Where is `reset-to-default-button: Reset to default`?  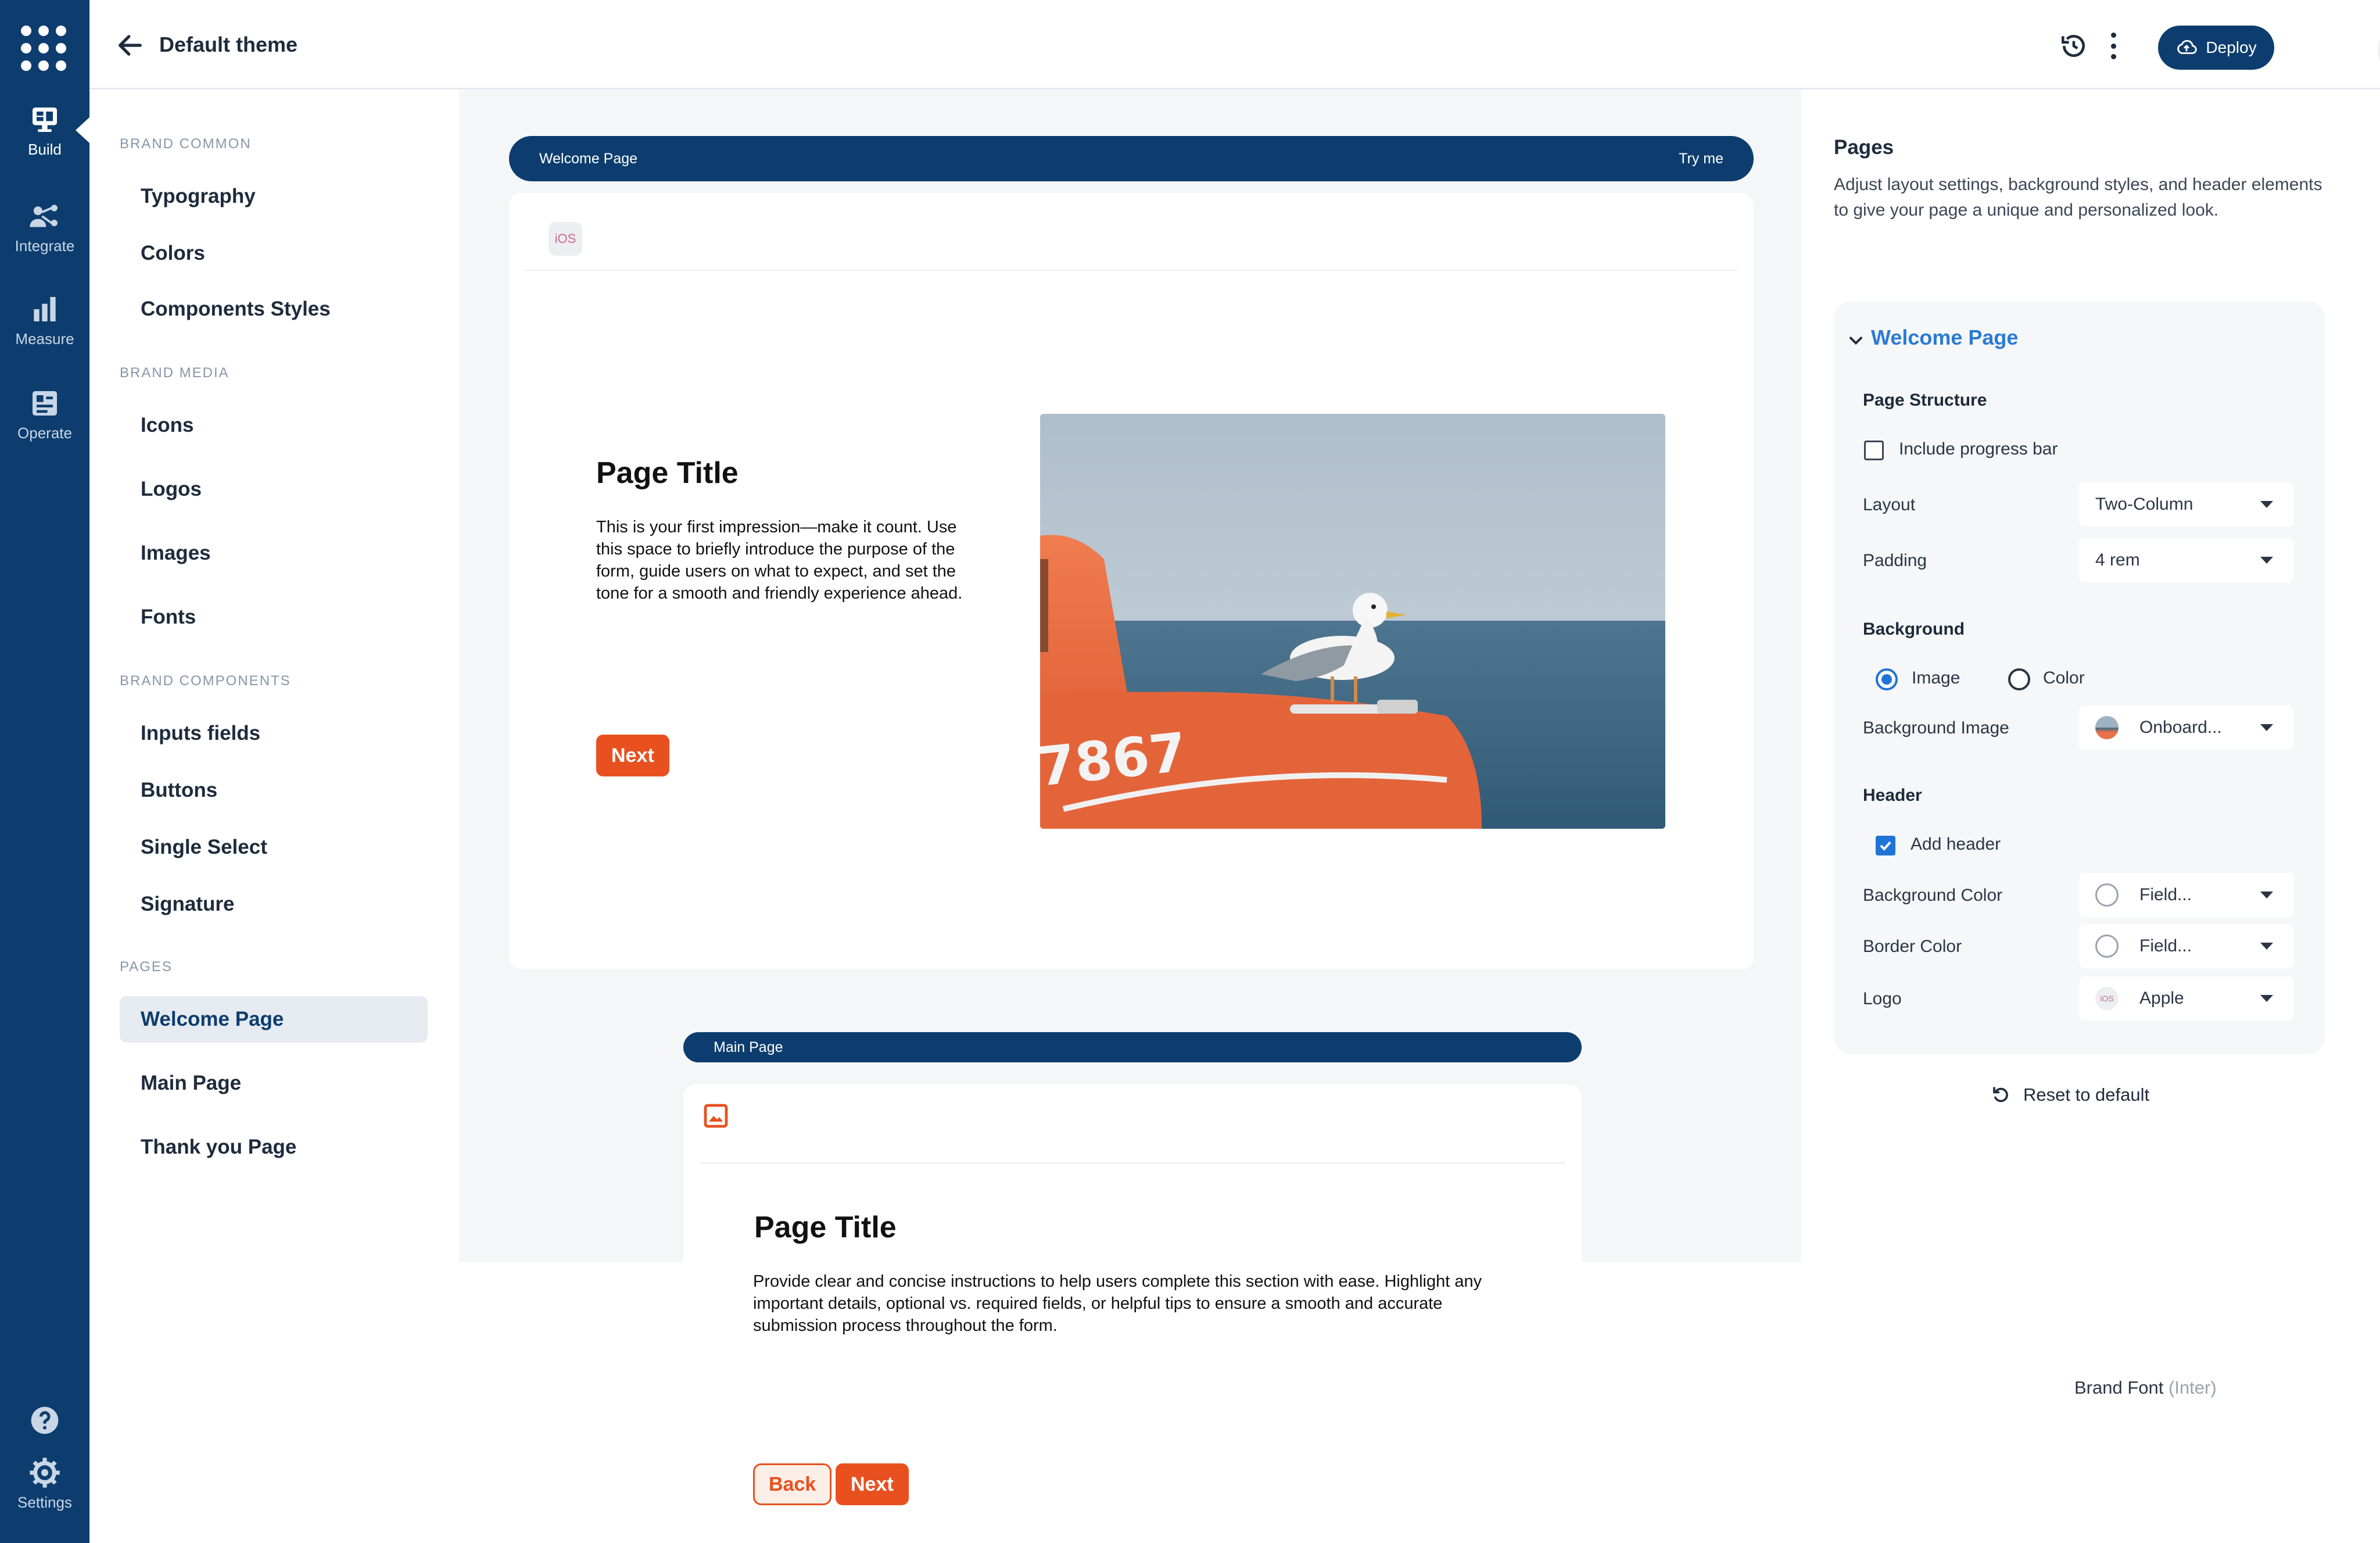
reset-to-default-button: Reset to default is located at coordinates (2070, 1094).